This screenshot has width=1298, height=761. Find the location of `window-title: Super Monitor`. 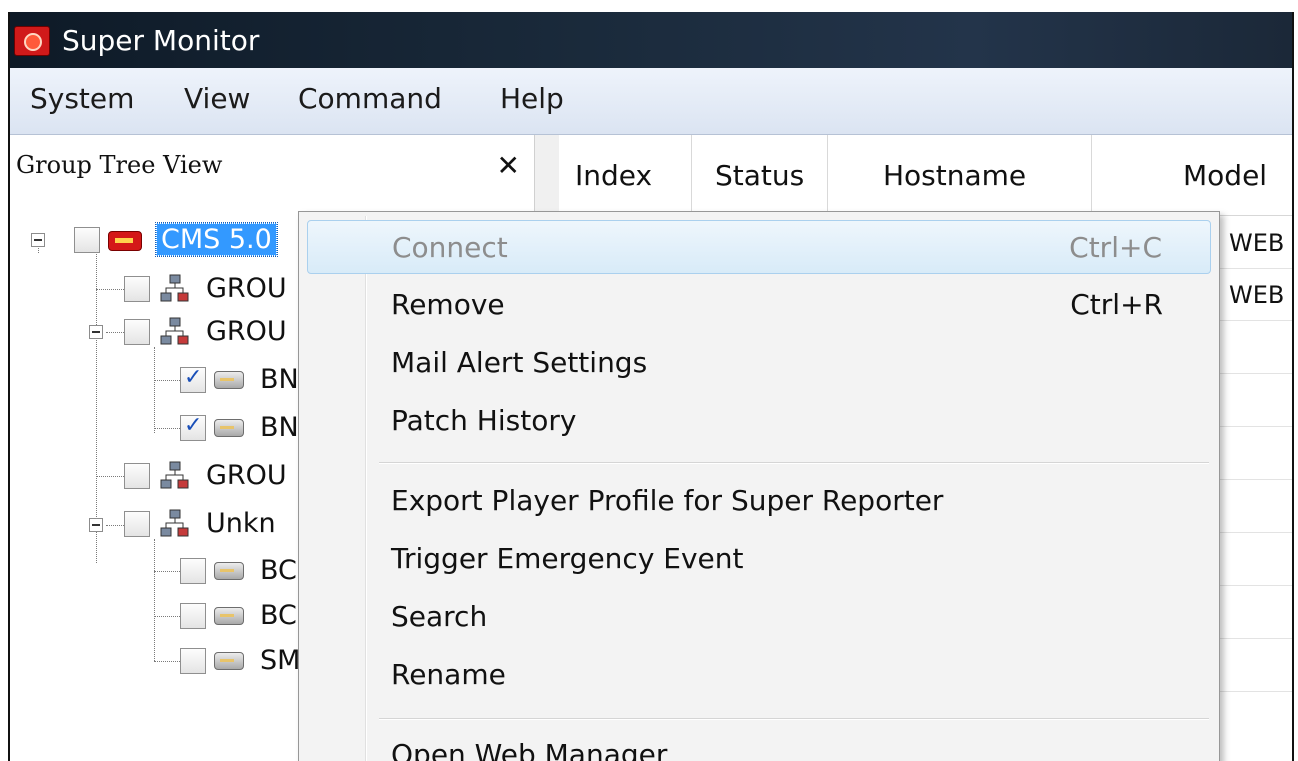

window-title: Super Monitor is located at coordinates (161, 40).